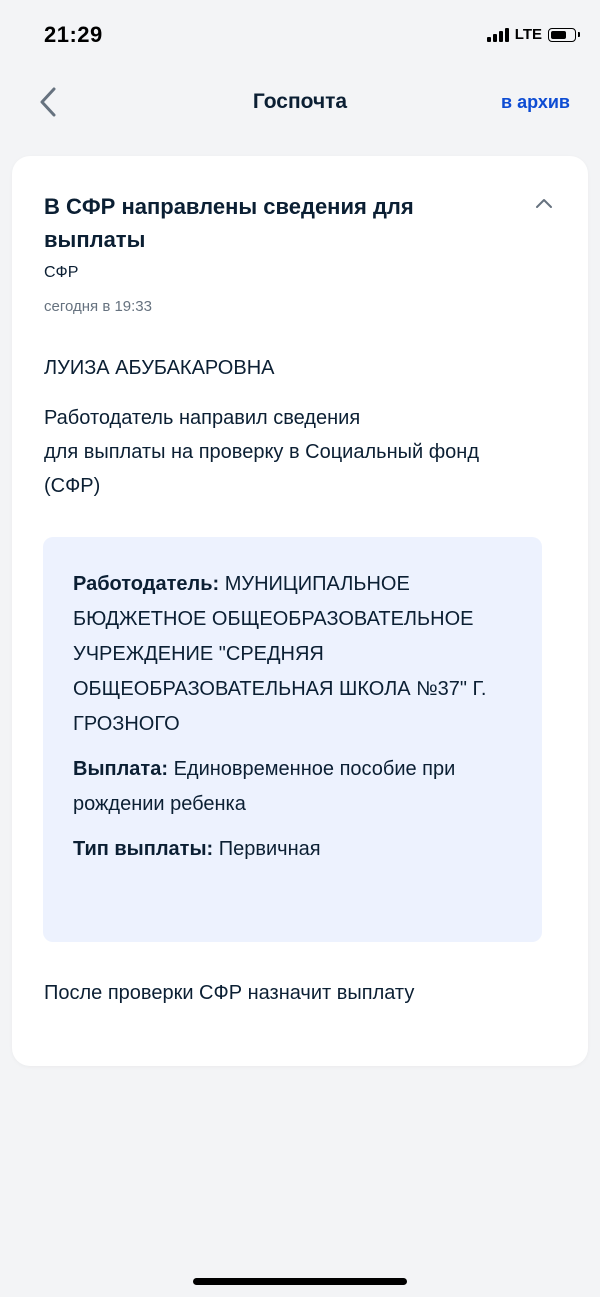 The width and height of the screenshot is (600, 1297). What do you see at coordinates (149, 584) in the screenshot?
I see `employer-label: Работодатель:` at bounding box center [149, 584].